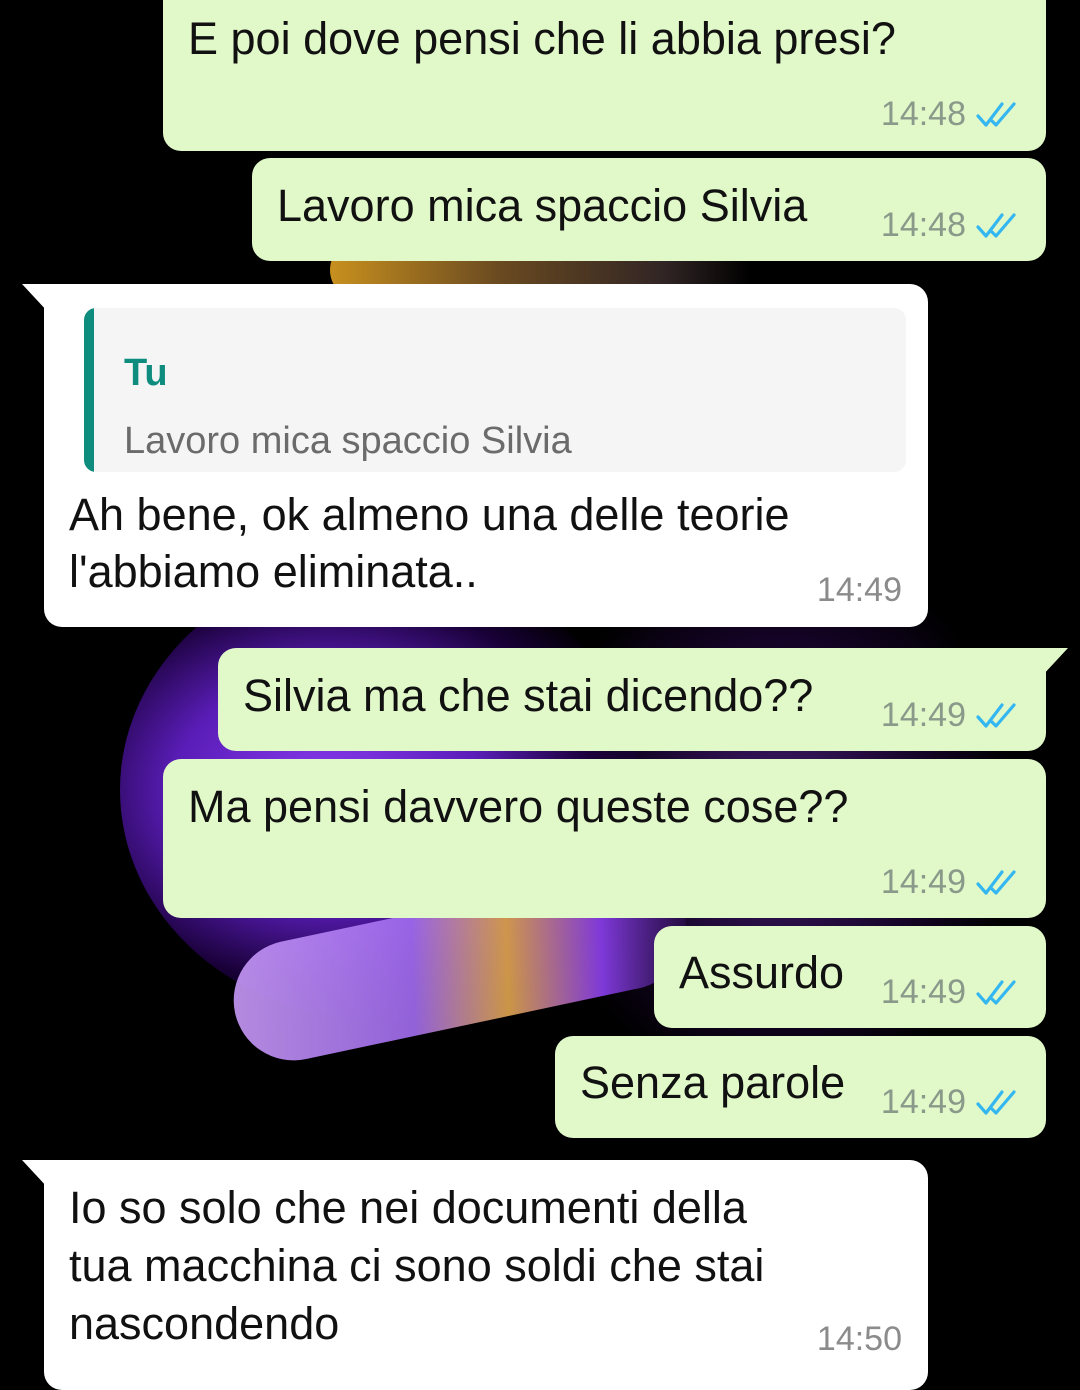 This screenshot has height=1390, width=1080. I want to click on message-bubble-outgoing: Lavoro mica spaccio Silvia 14:48, so click(649, 209).